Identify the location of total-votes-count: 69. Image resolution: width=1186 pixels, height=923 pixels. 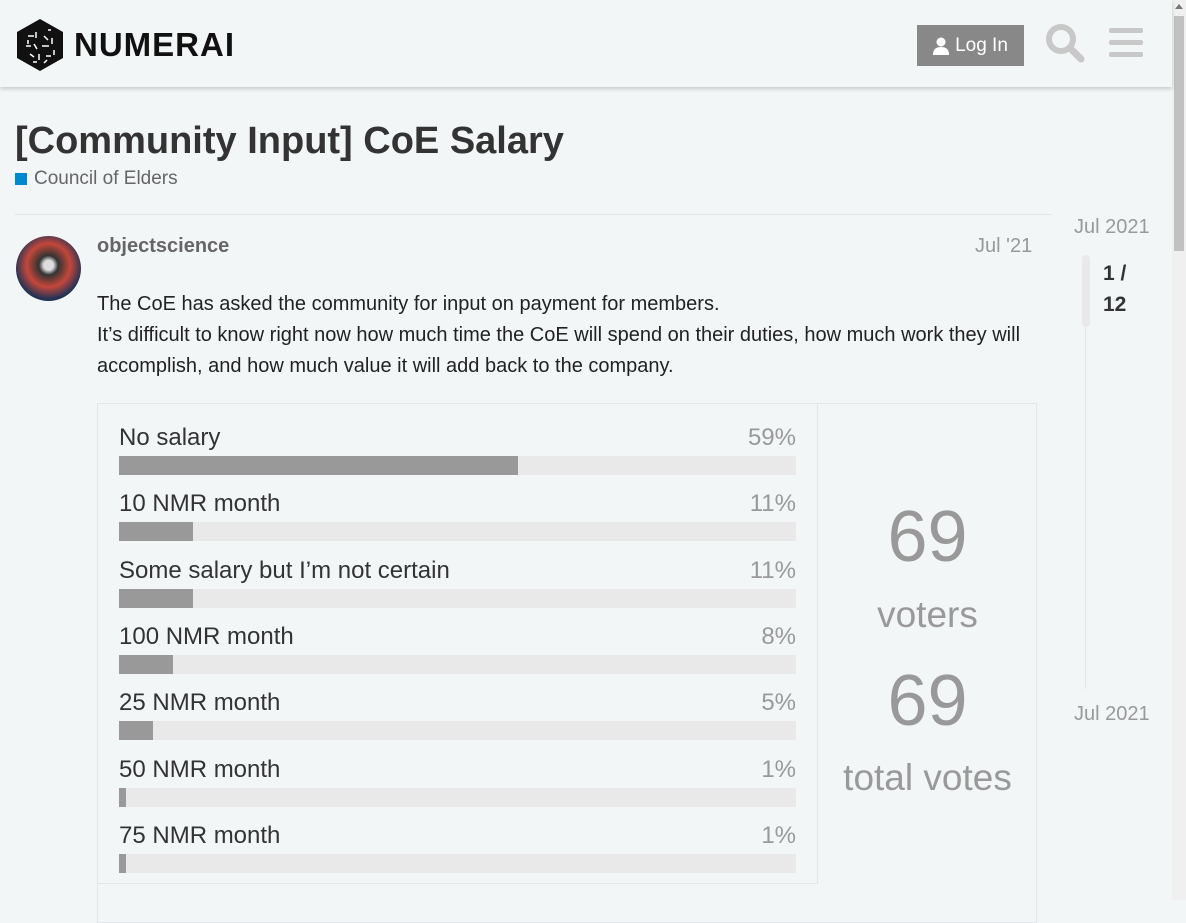
(927, 701).